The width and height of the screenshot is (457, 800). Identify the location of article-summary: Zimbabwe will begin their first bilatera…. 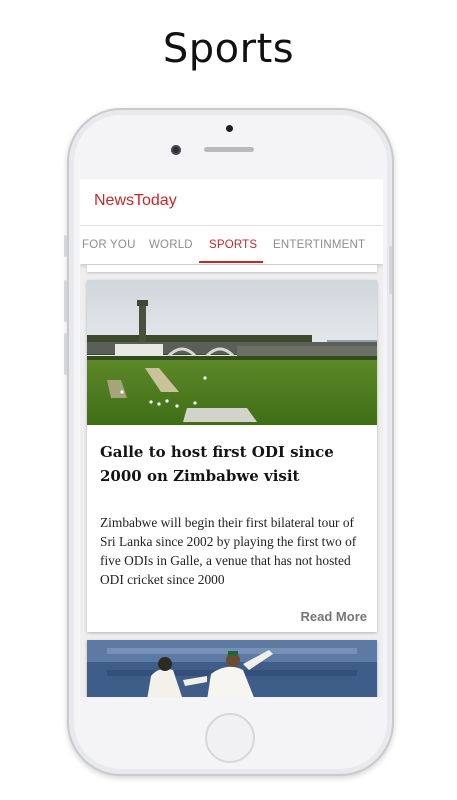
(228, 551).